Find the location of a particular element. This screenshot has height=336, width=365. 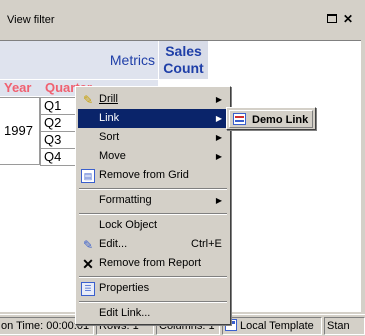

menu-item-label: Formatting is located at coordinates (125, 200).